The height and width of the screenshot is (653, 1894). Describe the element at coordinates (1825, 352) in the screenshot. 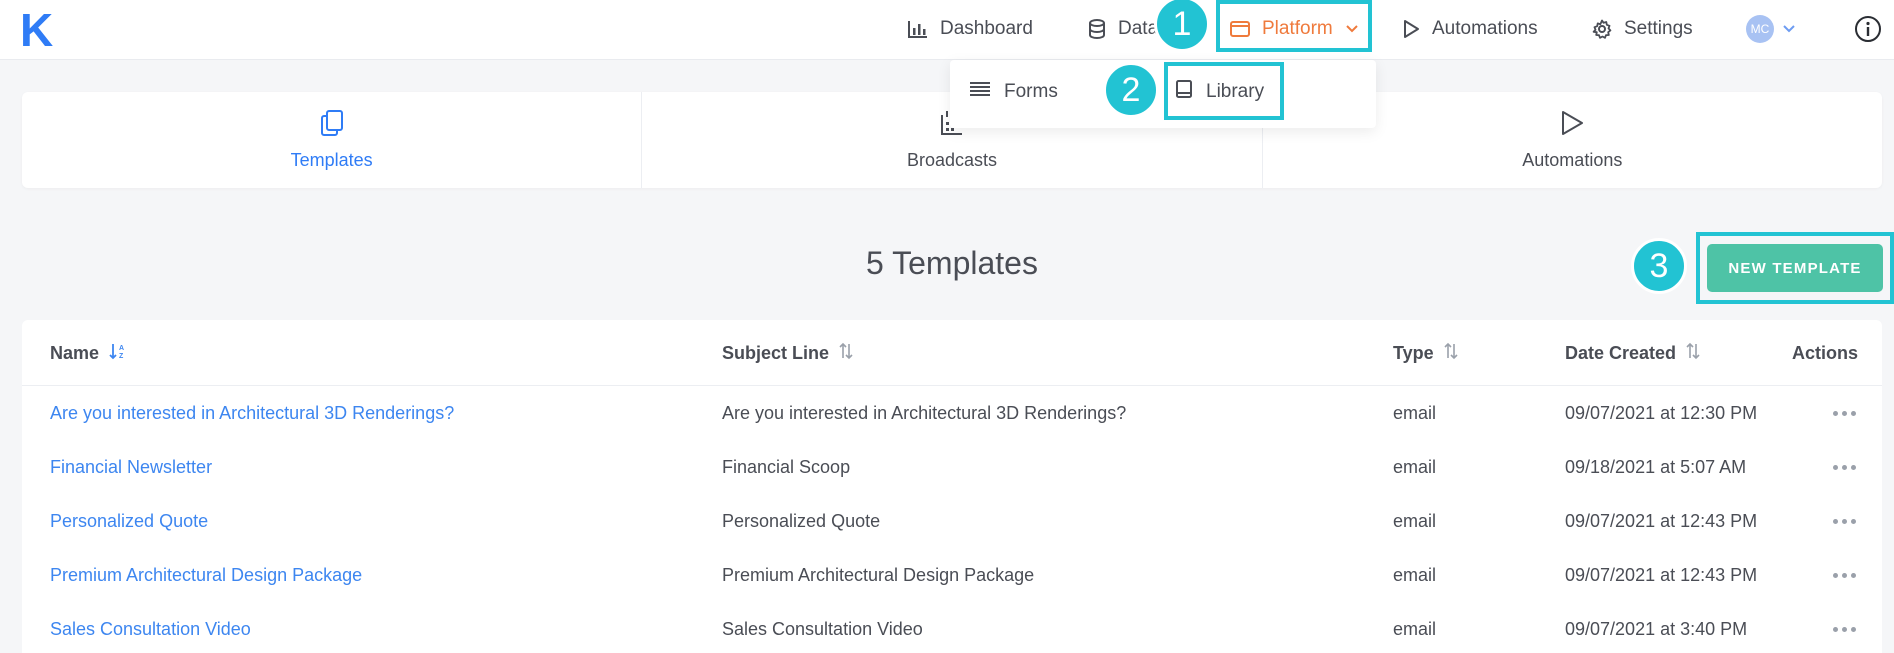

I see `column-header-actions: Actions` at that location.